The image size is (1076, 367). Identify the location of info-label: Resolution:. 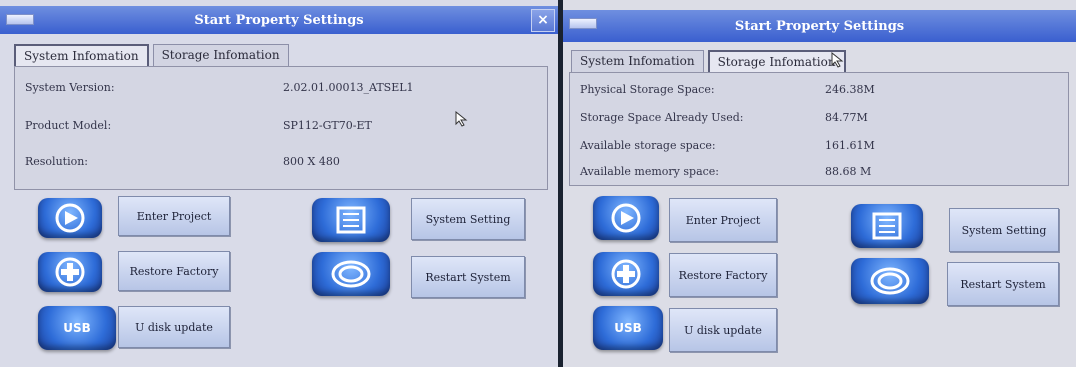
(57, 161).